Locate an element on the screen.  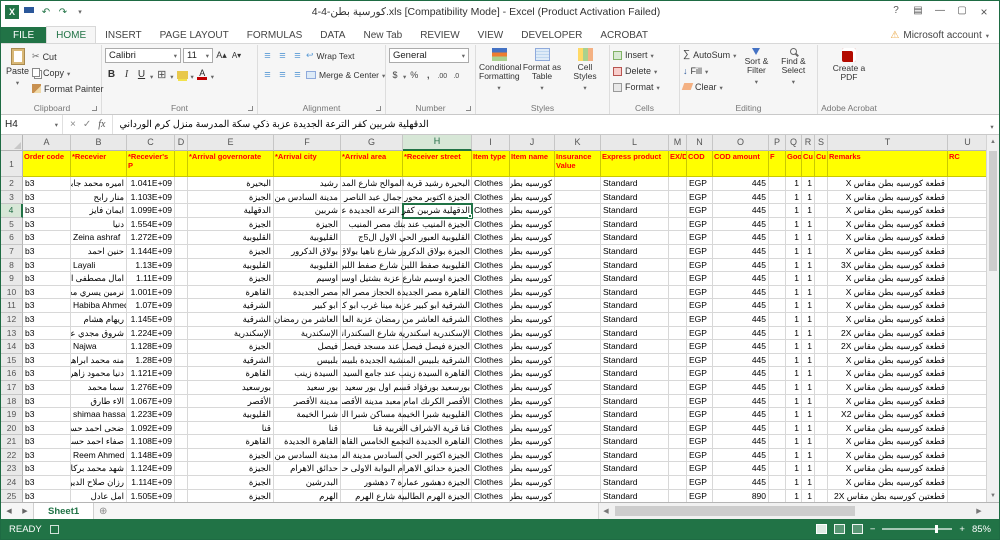
cell-H24: الجيزة دهشور عمارة 7 دهشور is located at coordinates (418, 483).